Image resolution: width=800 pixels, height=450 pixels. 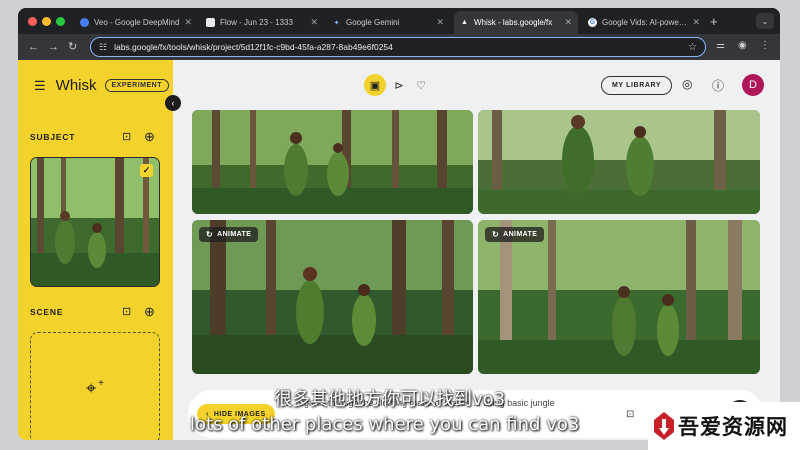 What do you see at coordinates (765, 45) in the screenshot?
I see `more-menu-icon: ⋮` at bounding box center [765, 45].